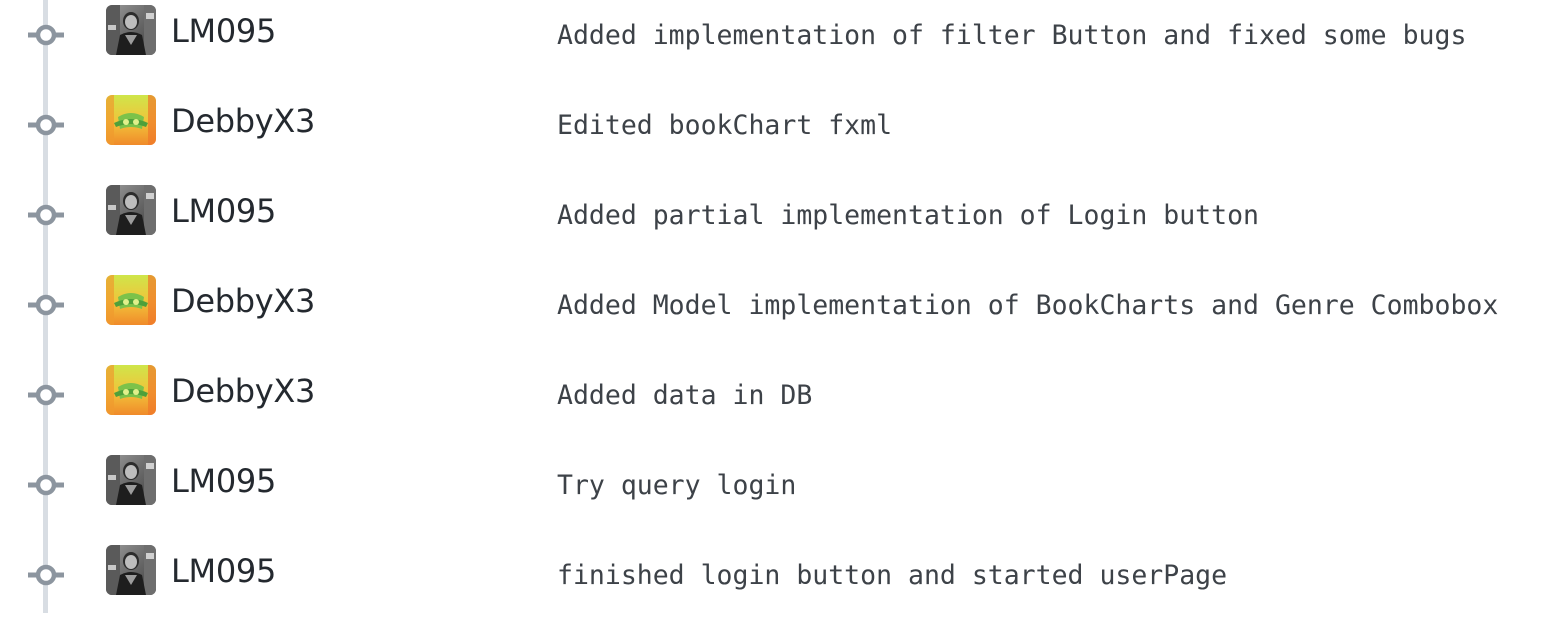 Image resolution: width=1544 pixels, height=631 pixels. I want to click on commit-row: DebbyX3 Edited bookChart fxml, so click(772, 136).